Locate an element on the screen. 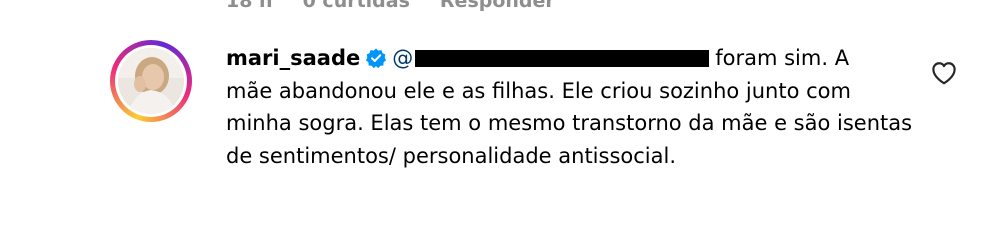  previous-comment-likes: 0 curtidas is located at coordinates (356, 6).